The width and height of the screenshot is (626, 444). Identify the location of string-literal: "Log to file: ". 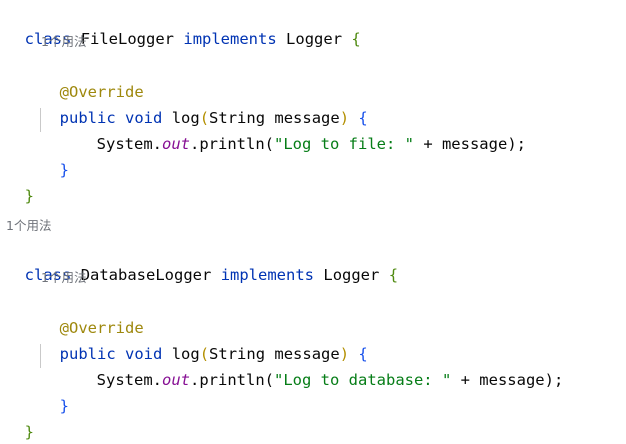
(344, 144).